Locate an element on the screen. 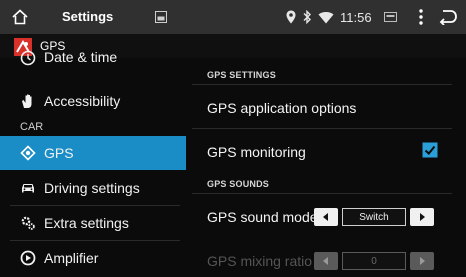 This screenshot has height=277, width=466. previous-button is located at coordinates (326, 217).